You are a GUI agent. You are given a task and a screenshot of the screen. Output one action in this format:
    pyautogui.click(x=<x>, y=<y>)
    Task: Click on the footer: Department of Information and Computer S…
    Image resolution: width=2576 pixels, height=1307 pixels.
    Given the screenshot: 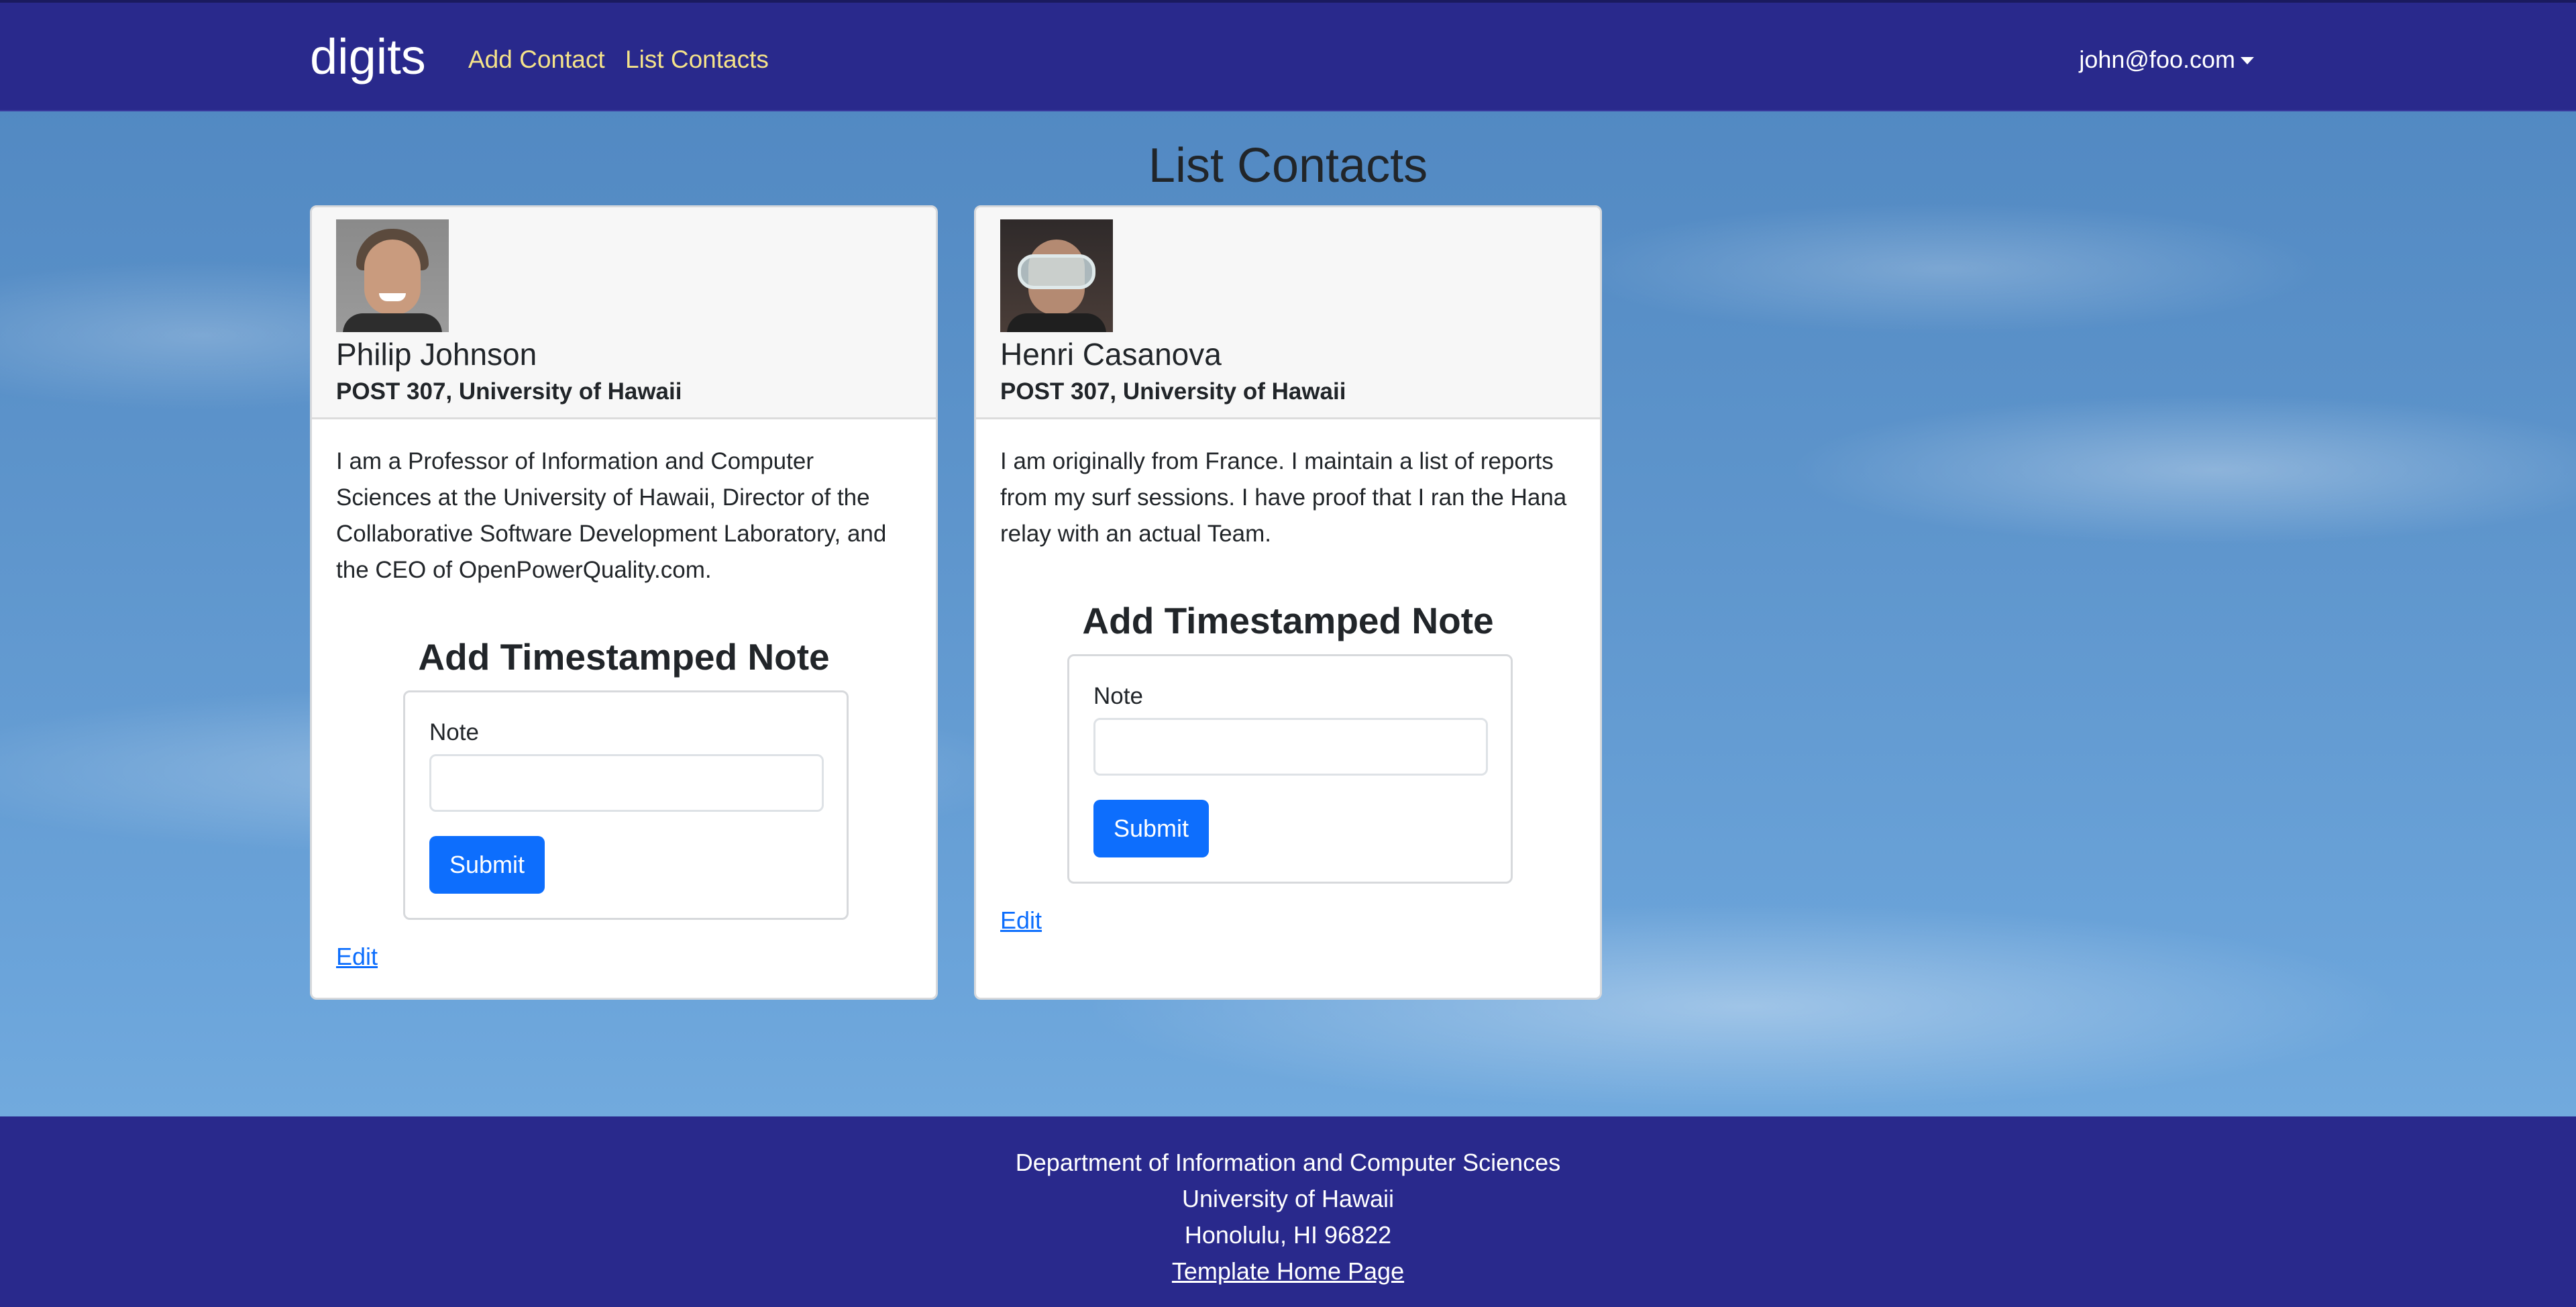 What is the action you would take?
    pyautogui.click(x=1288, y=1211)
    